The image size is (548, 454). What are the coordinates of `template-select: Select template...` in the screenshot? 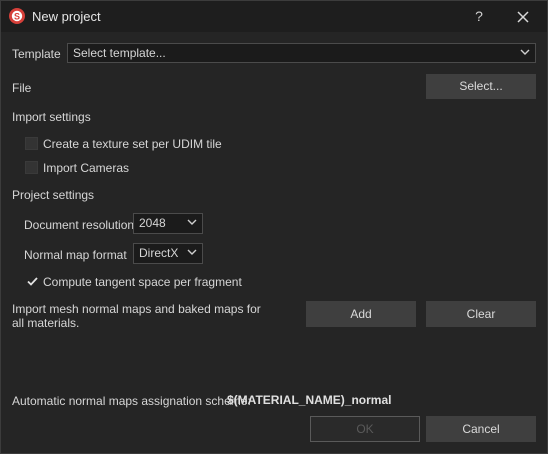 It's located at (301, 53).